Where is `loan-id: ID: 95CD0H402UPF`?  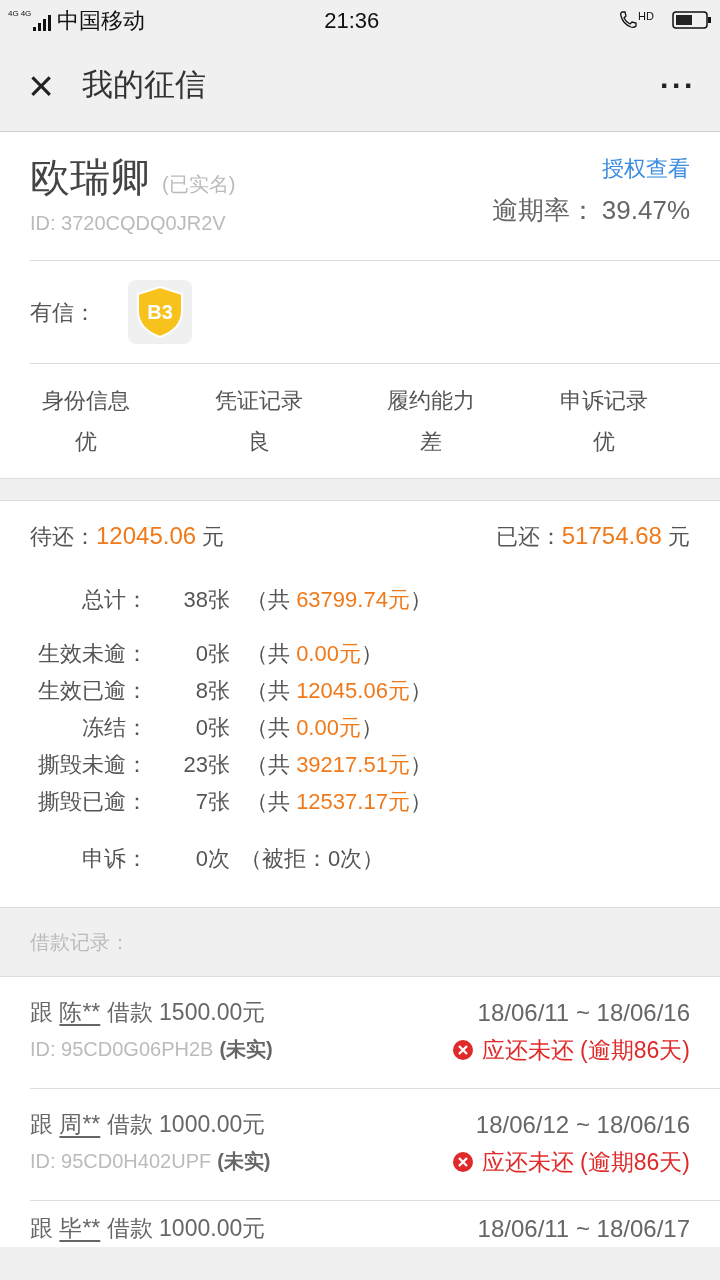 loan-id: ID: 95CD0H402UPF is located at coordinates (121, 1160).